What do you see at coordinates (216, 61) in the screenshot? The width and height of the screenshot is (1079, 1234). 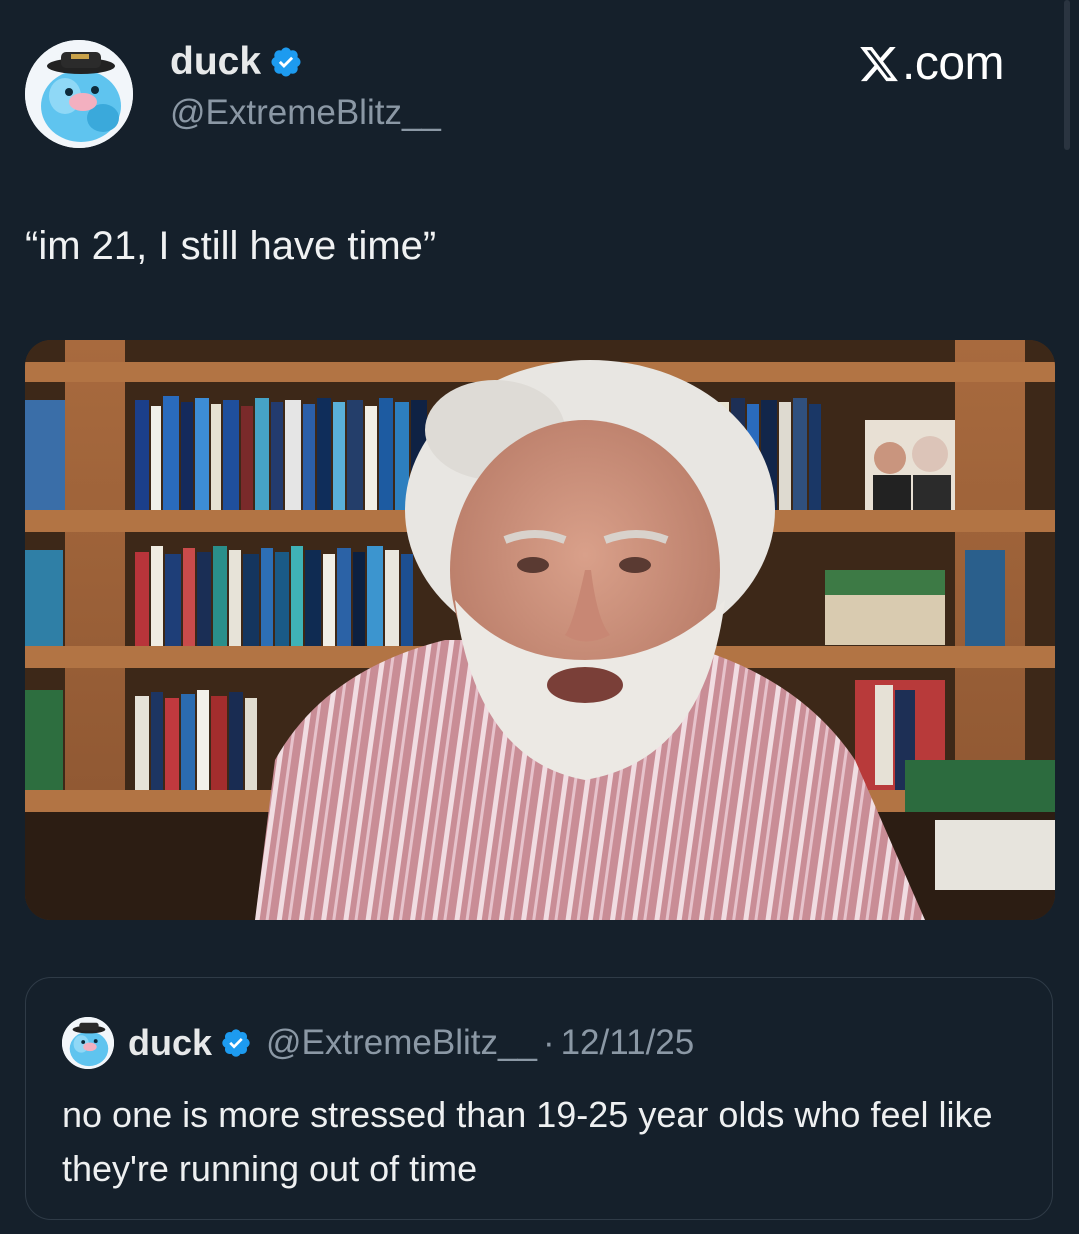 I see `author-name-text: duck` at bounding box center [216, 61].